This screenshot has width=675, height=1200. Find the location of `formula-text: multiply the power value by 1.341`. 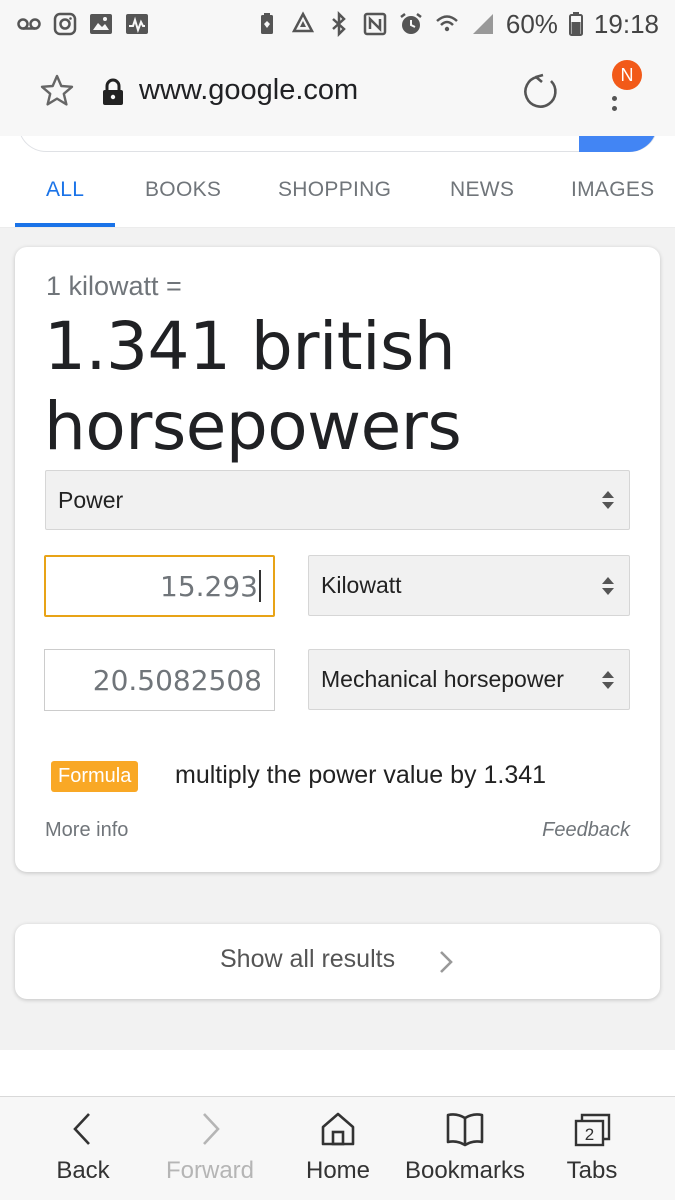

formula-text: multiply the power value by 1.341 is located at coordinates (361, 775).